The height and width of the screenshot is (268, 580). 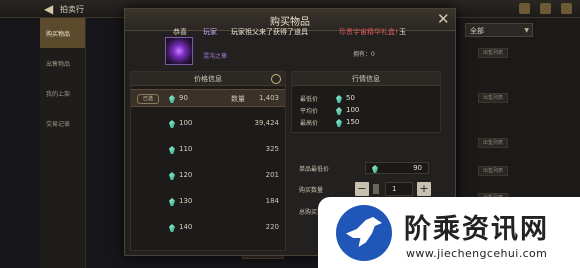 What do you see at coordinates (376, 189) in the screenshot?
I see `quantity-marker` at bounding box center [376, 189].